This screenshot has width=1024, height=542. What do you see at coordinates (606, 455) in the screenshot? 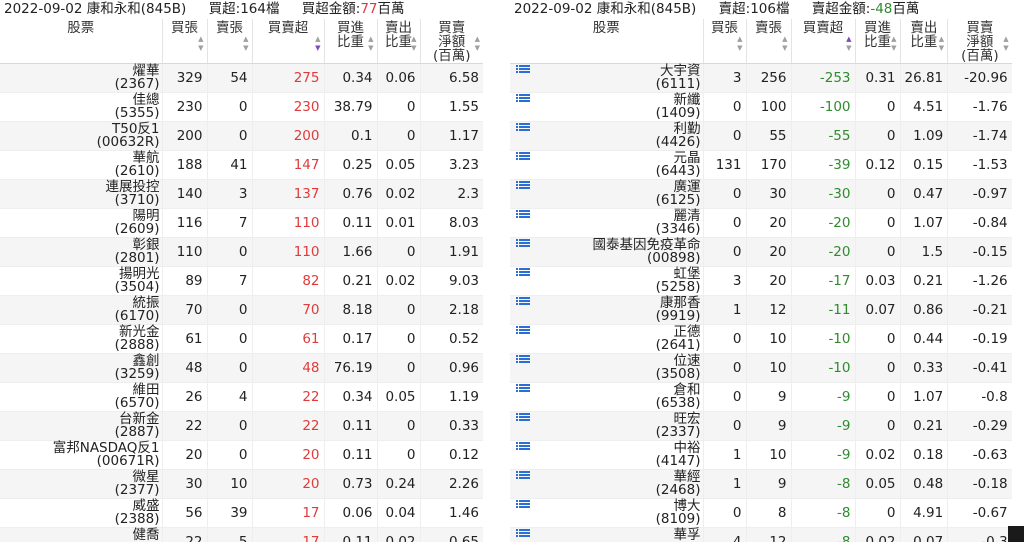
I see `stock-cell: 中裕 (4147)` at bounding box center [606, 455].